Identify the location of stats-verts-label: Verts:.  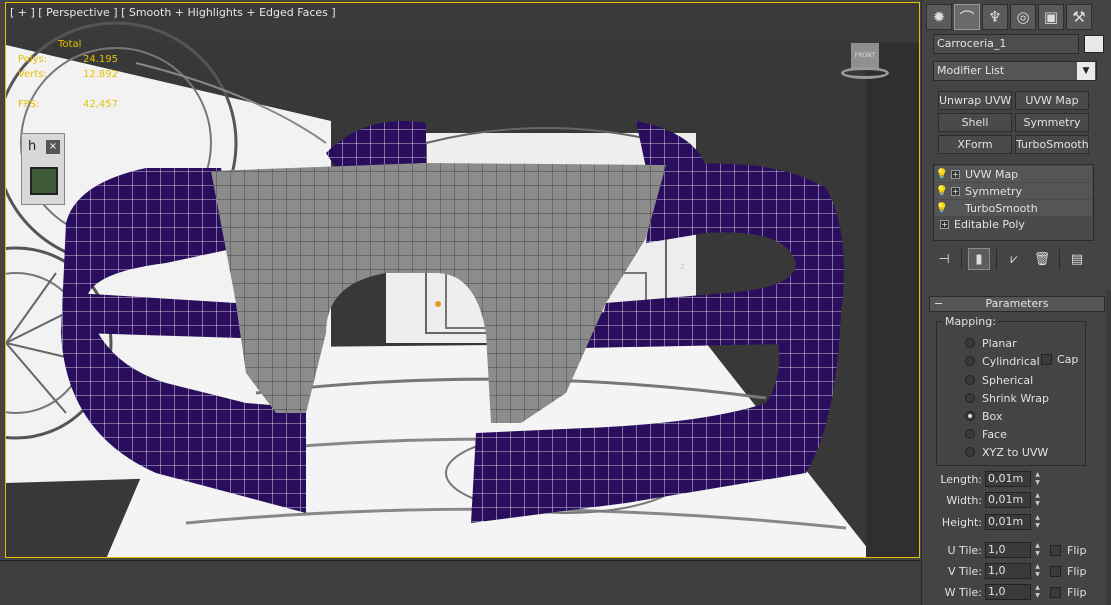
(32, 74).